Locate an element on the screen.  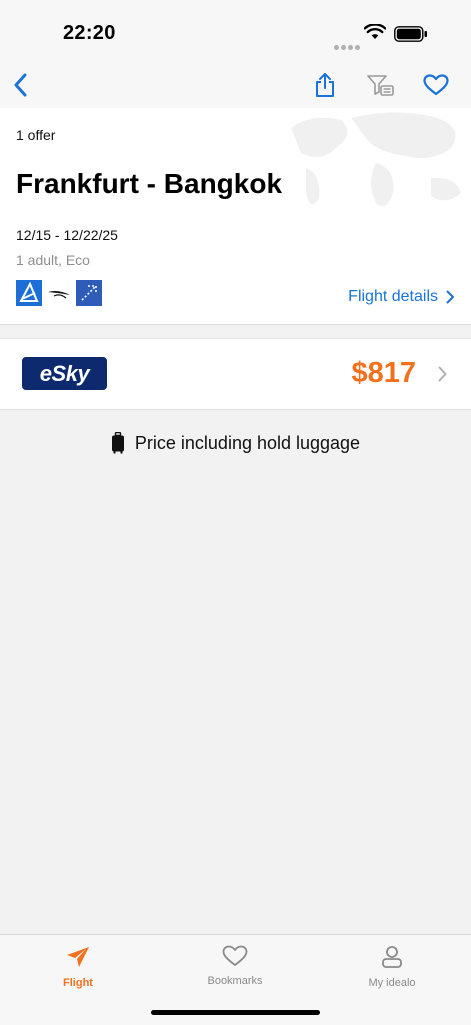
share-icon is located at coordinates (325, 85).